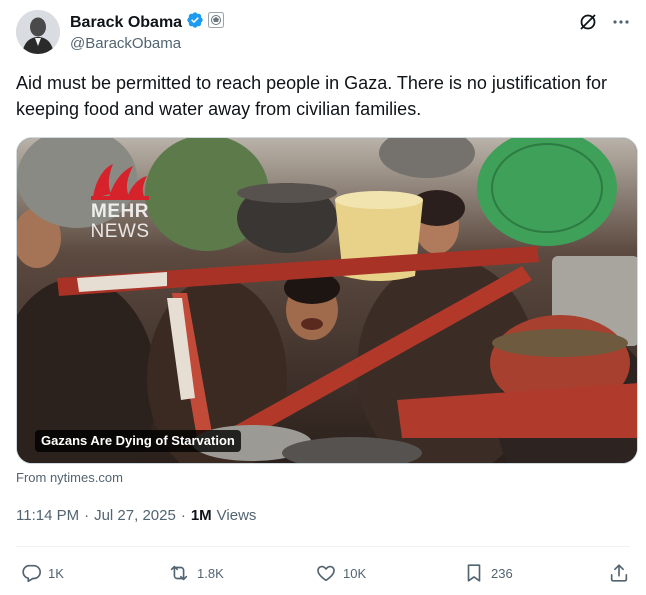 This screenshot has width=646, height=595. Describe the element at coordinates (120, 182) in the screenshot. I see `mehr-logo-icon` at that location.